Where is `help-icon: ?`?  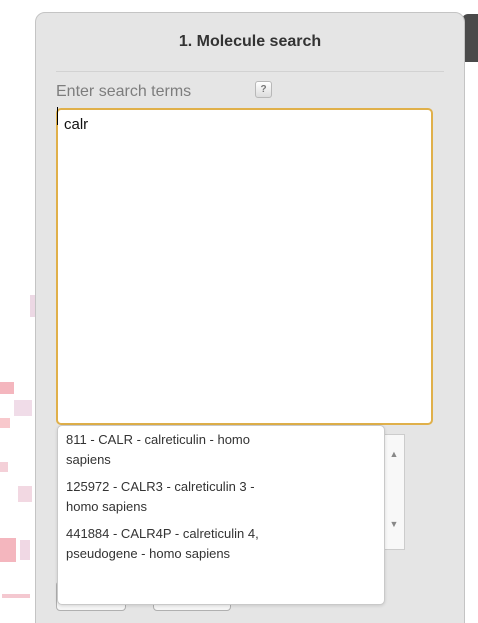 help-icon: ? is located at coordinates (263, 89).